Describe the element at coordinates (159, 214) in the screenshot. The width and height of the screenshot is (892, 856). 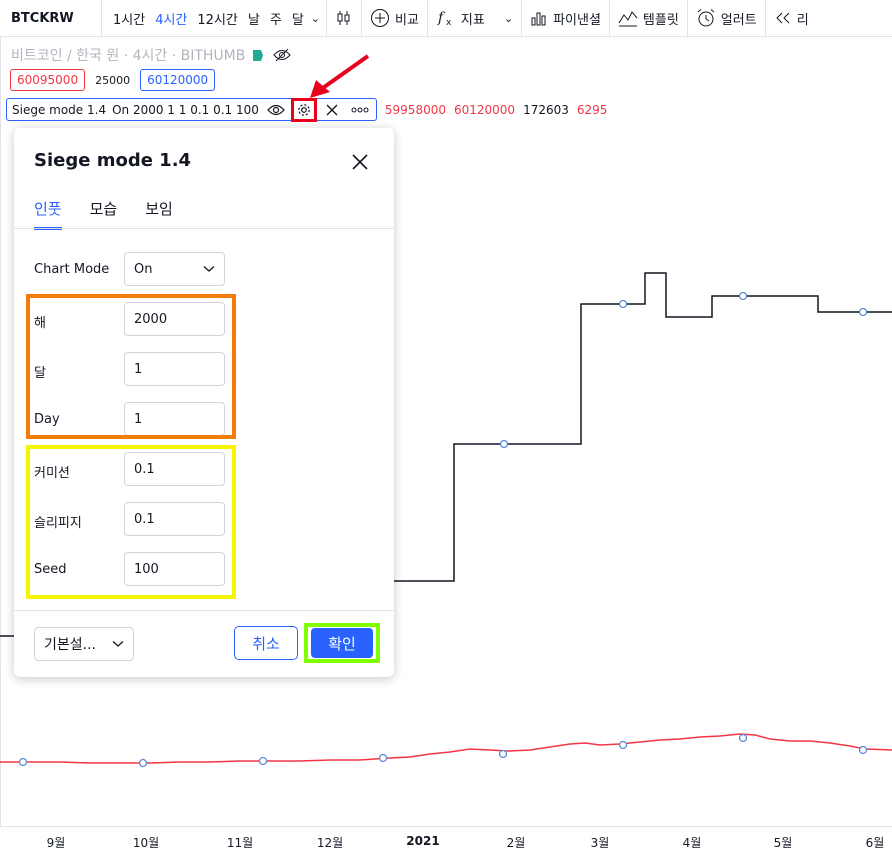
I see `tab-visibility: 보임` at that location.